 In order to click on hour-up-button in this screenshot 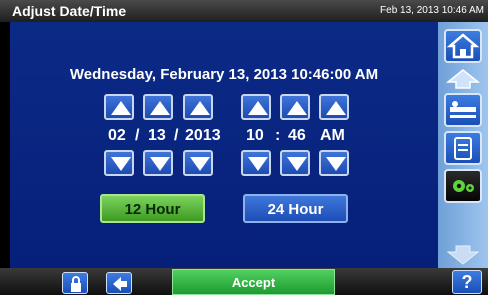, I will do `click(256, 107)`.